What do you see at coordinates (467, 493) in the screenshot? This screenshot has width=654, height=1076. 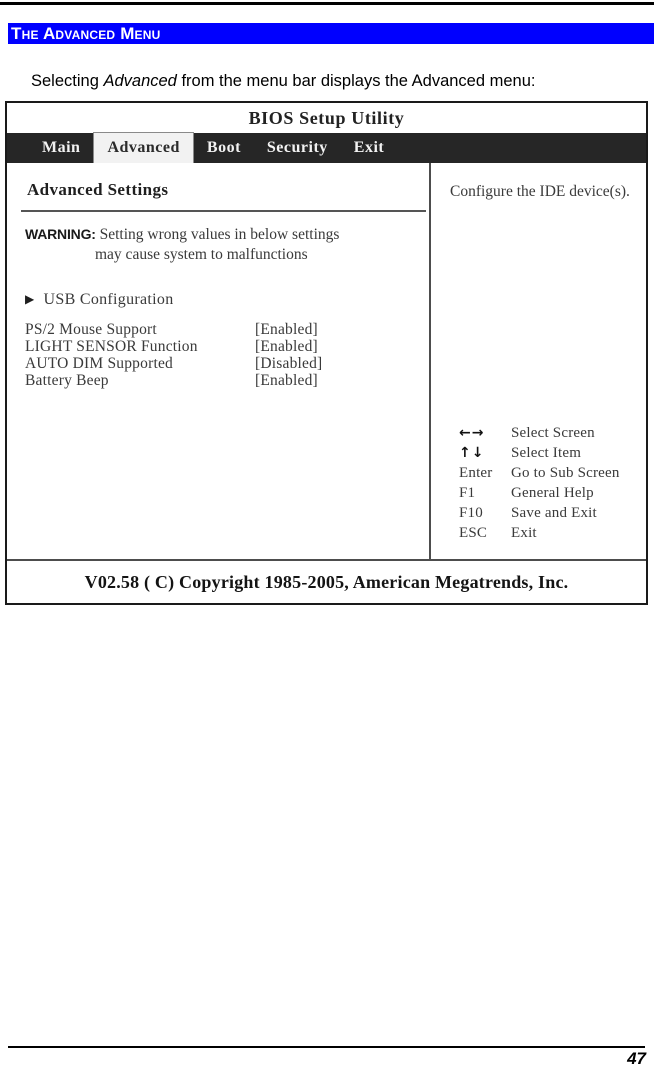 I see `key-legend-key: F1` at bounding box center [467, 493].